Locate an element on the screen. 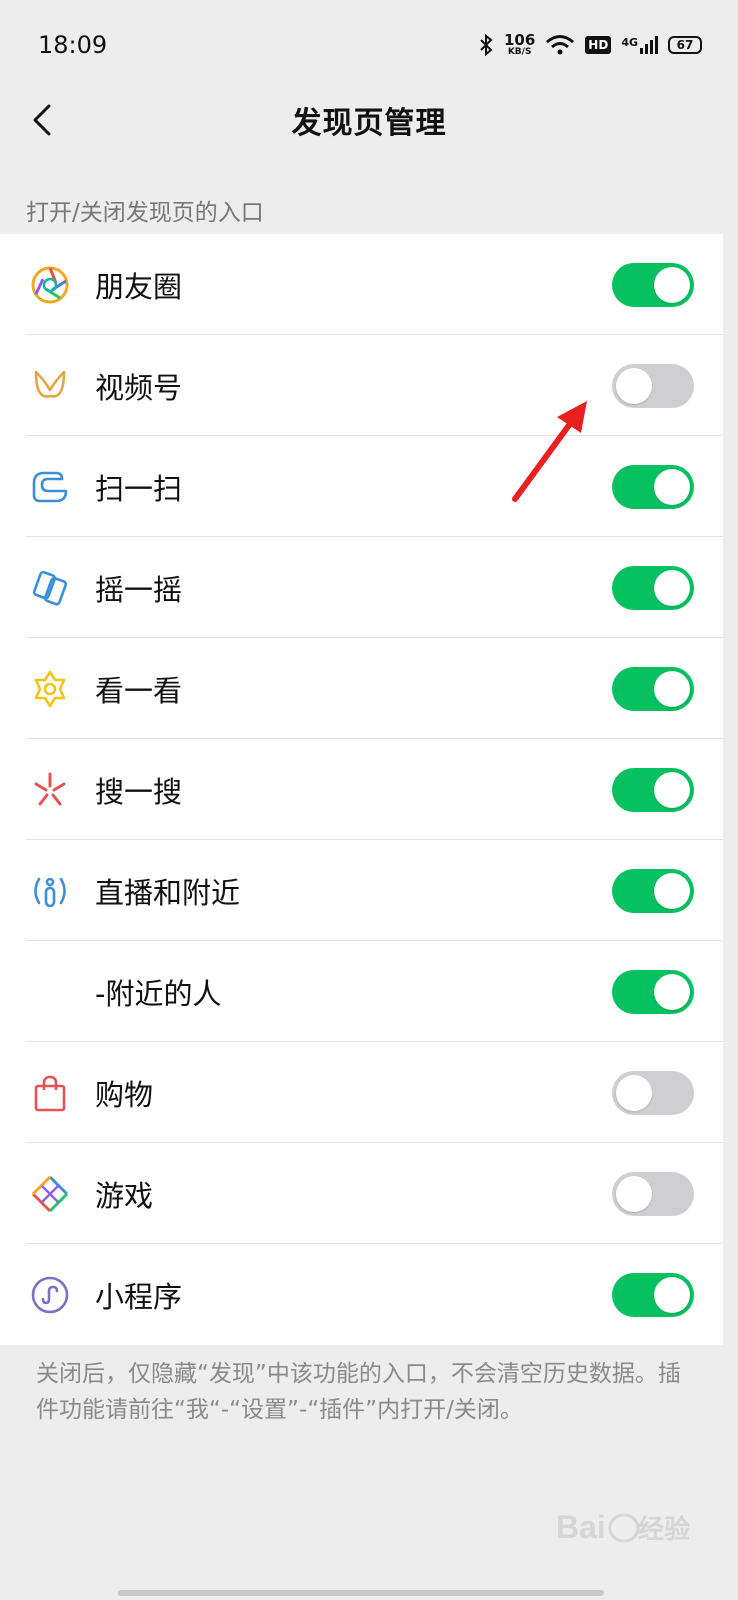 This screenshot has height=1600, width=738. list-item-label: 小程序 is located at coordinates (139, 1296).